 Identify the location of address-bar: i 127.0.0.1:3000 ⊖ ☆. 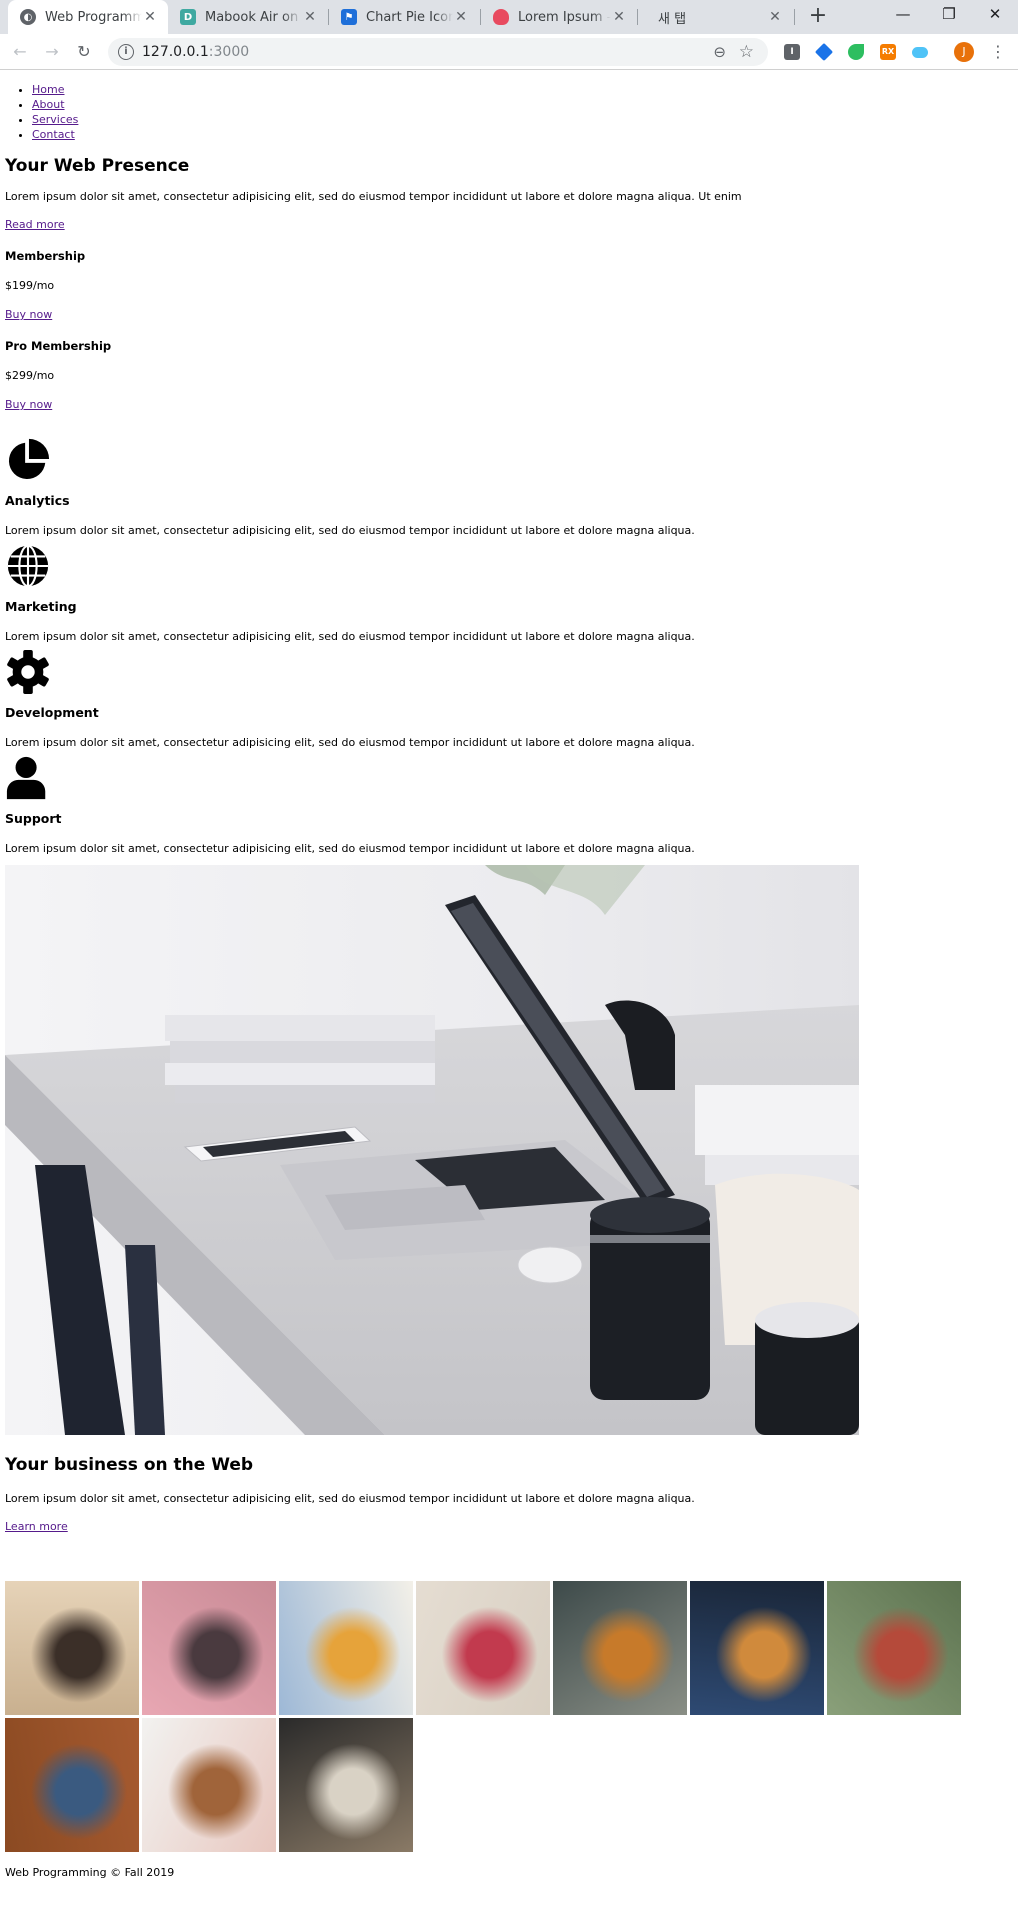
(438, 52).